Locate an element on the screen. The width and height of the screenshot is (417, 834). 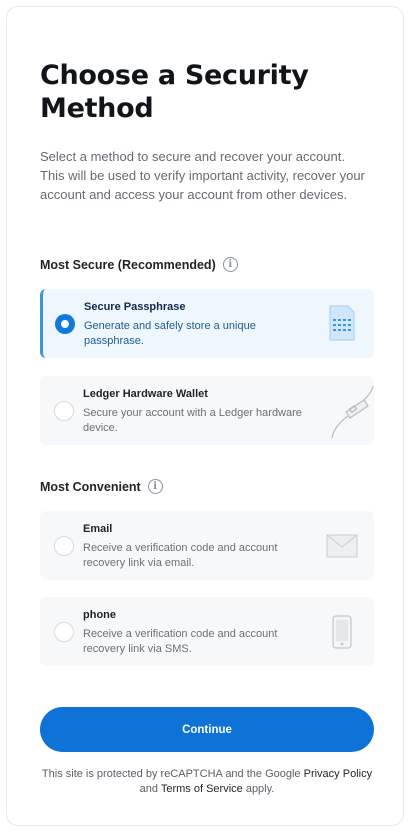
option-title: Email is located at coordinates (98, 529).